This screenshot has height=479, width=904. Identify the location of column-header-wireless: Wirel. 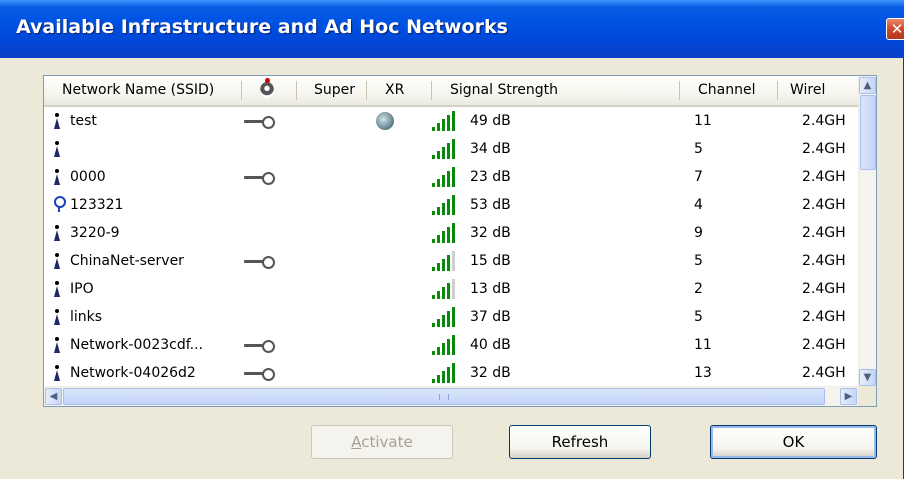
(818, 90).